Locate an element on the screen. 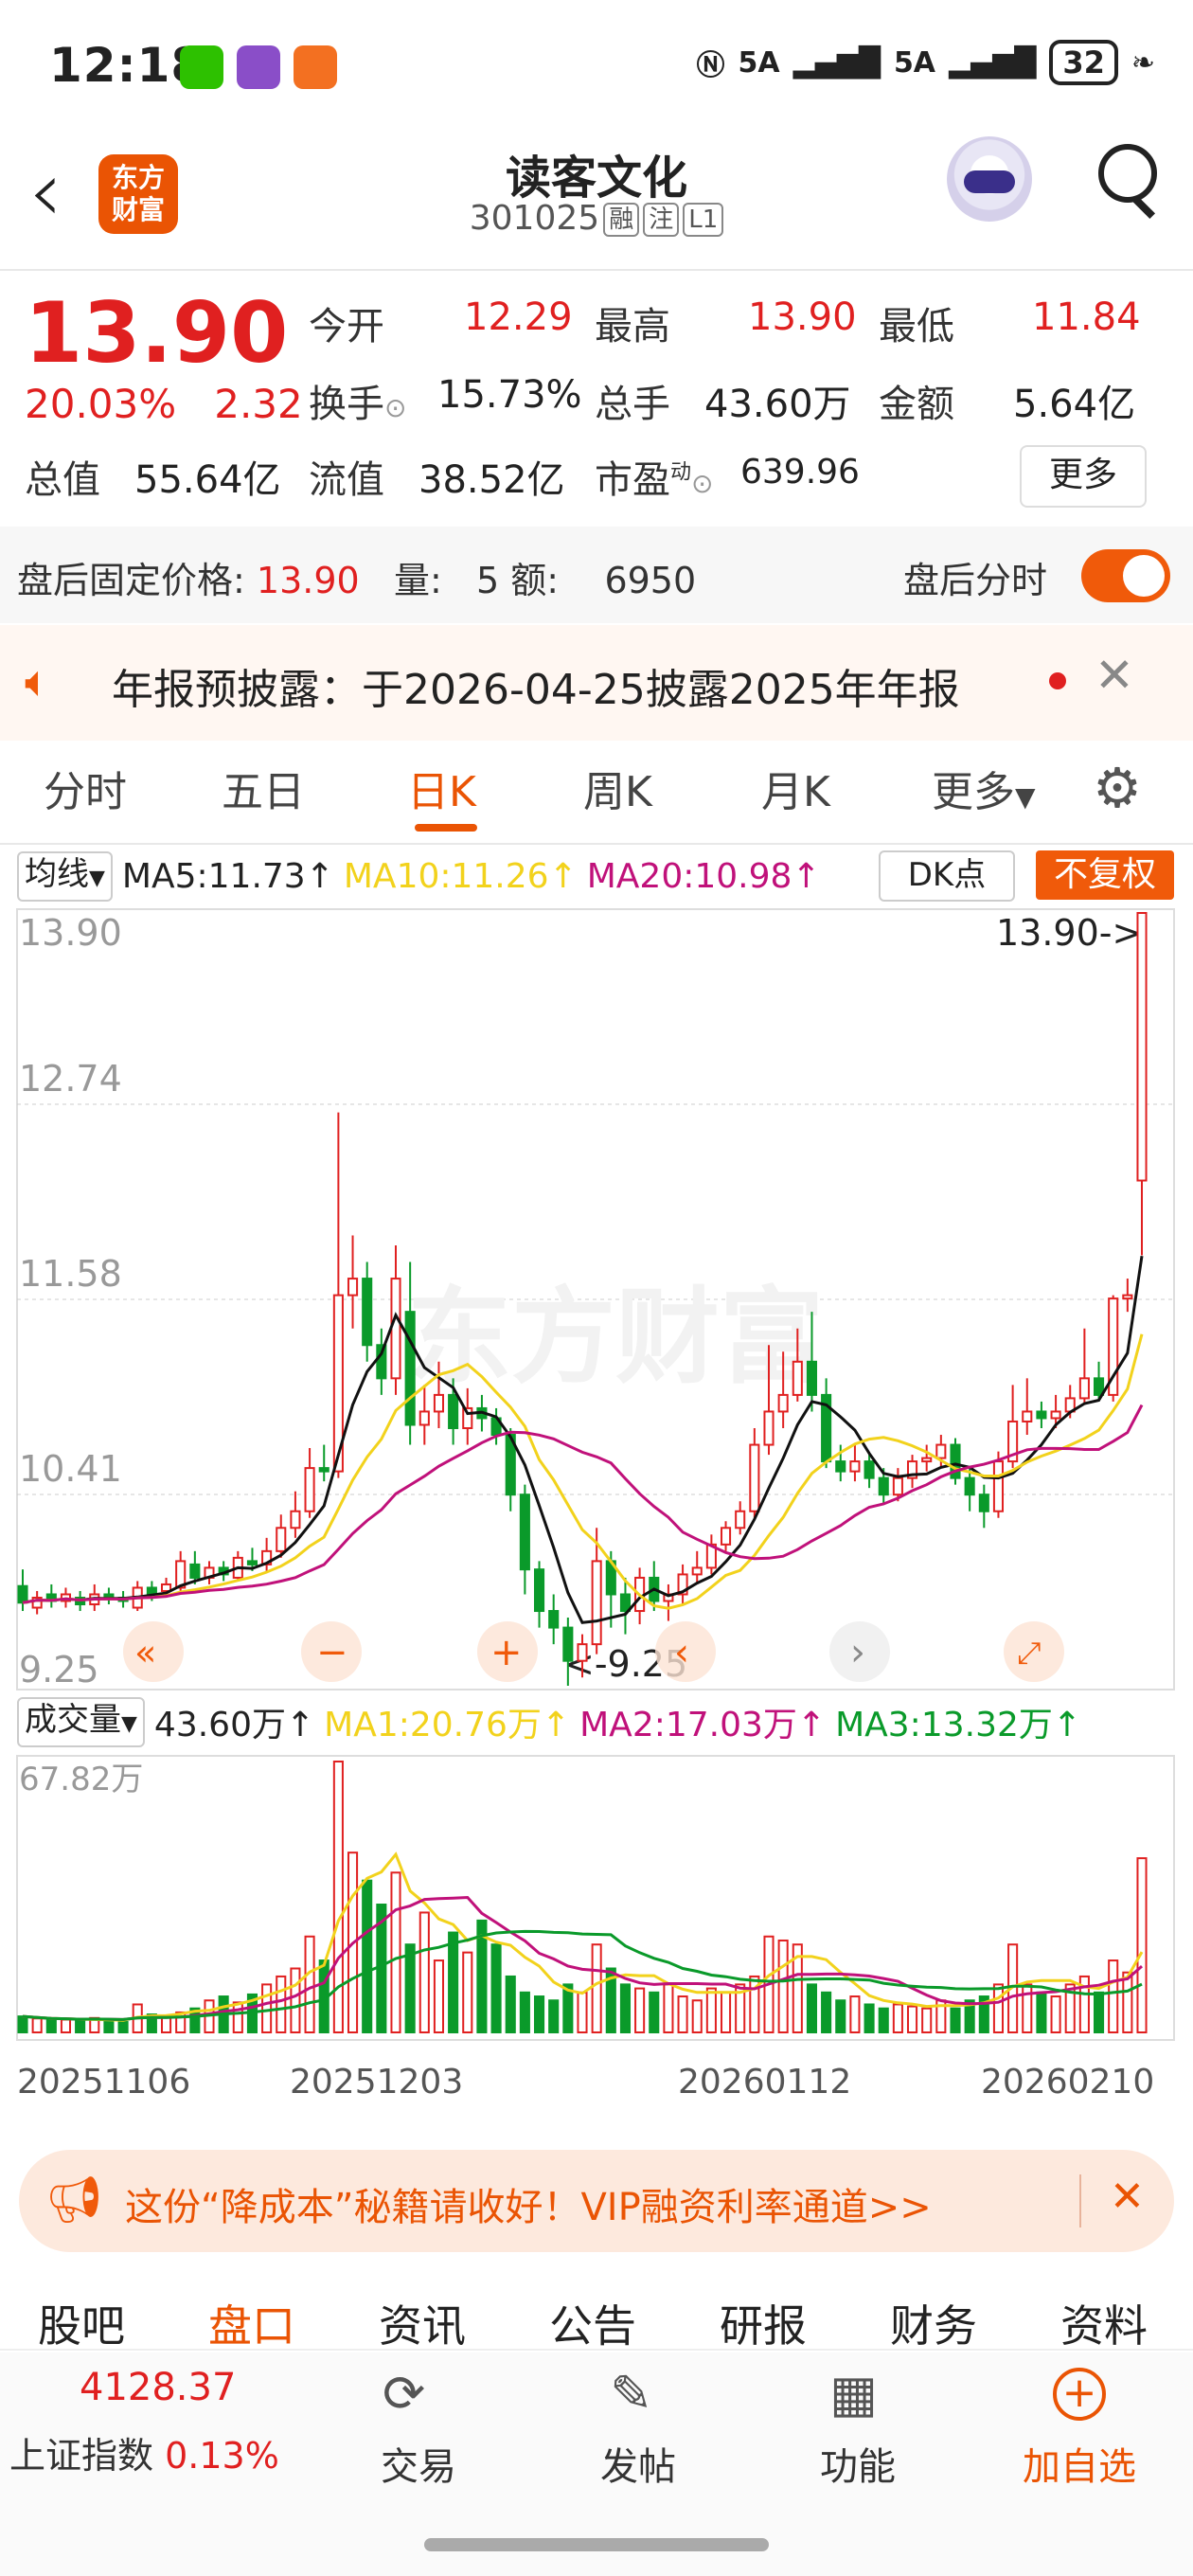  plus-icon: + is located at coordinates (506, 1652).